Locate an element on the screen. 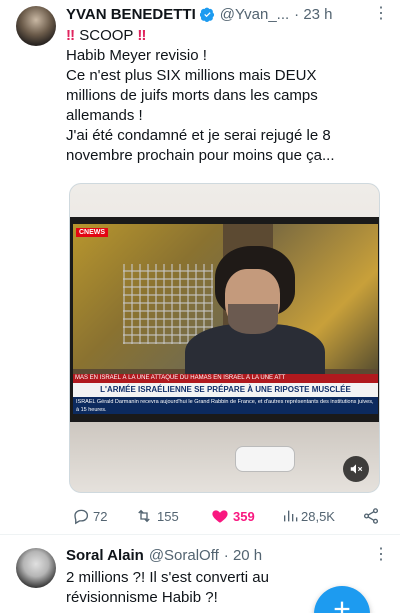  mute-button is located at coordinates (356, 469).